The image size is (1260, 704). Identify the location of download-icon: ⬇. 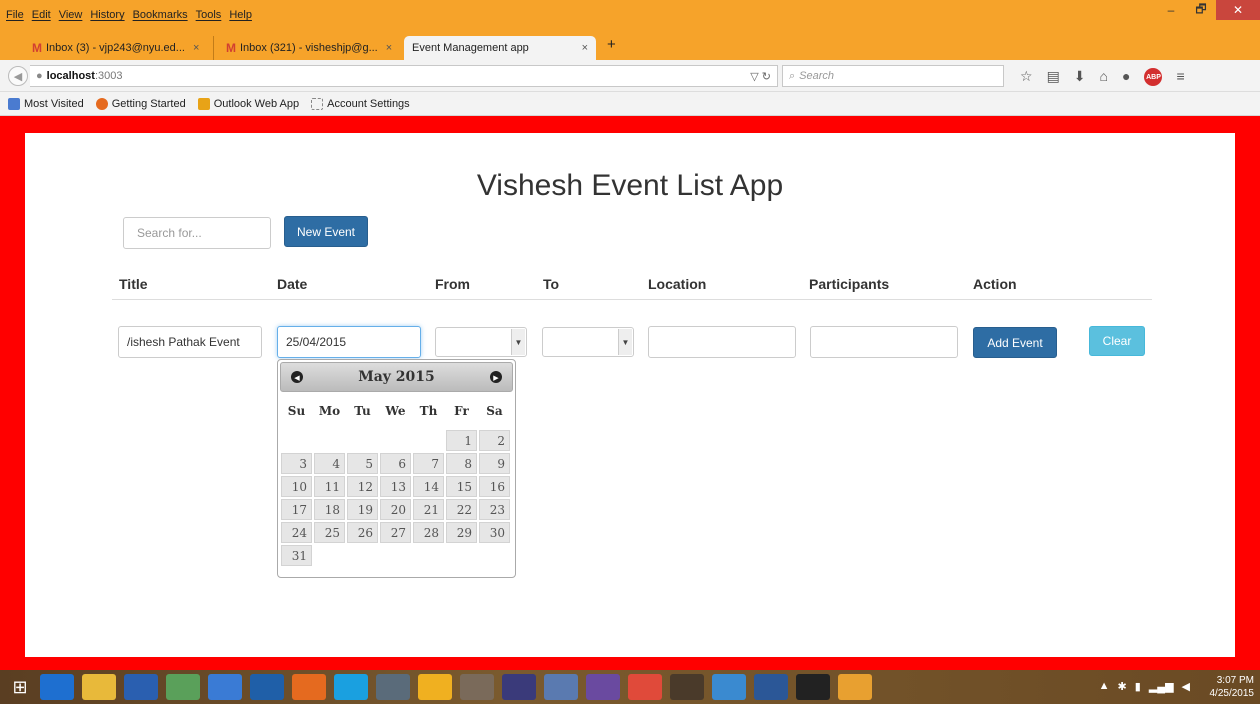
(1080, 77).